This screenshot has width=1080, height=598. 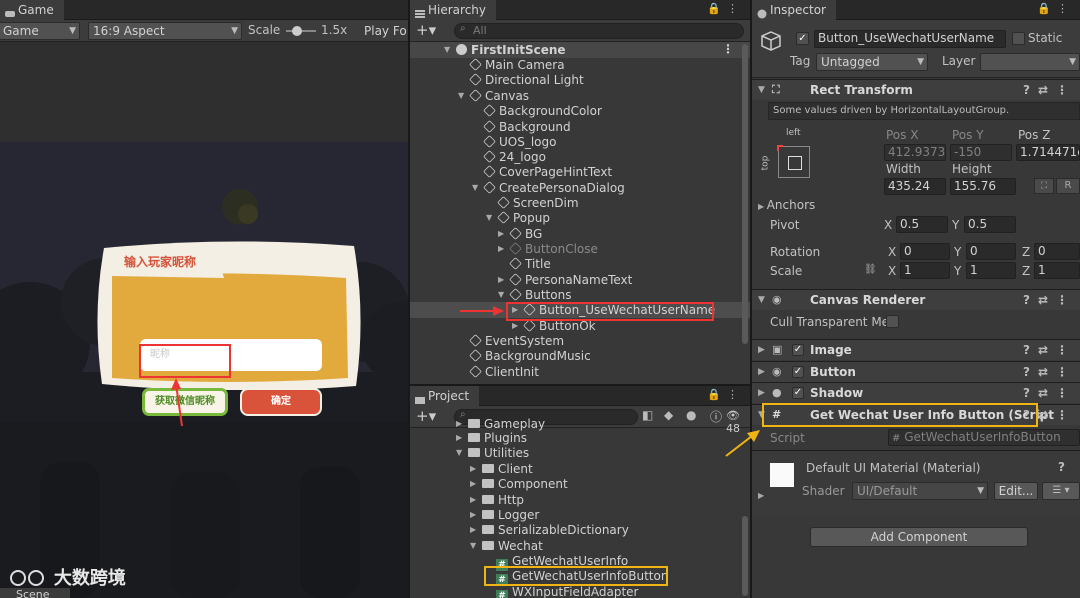 I want to click on tab-game: Game, so click(x=32, y=10).